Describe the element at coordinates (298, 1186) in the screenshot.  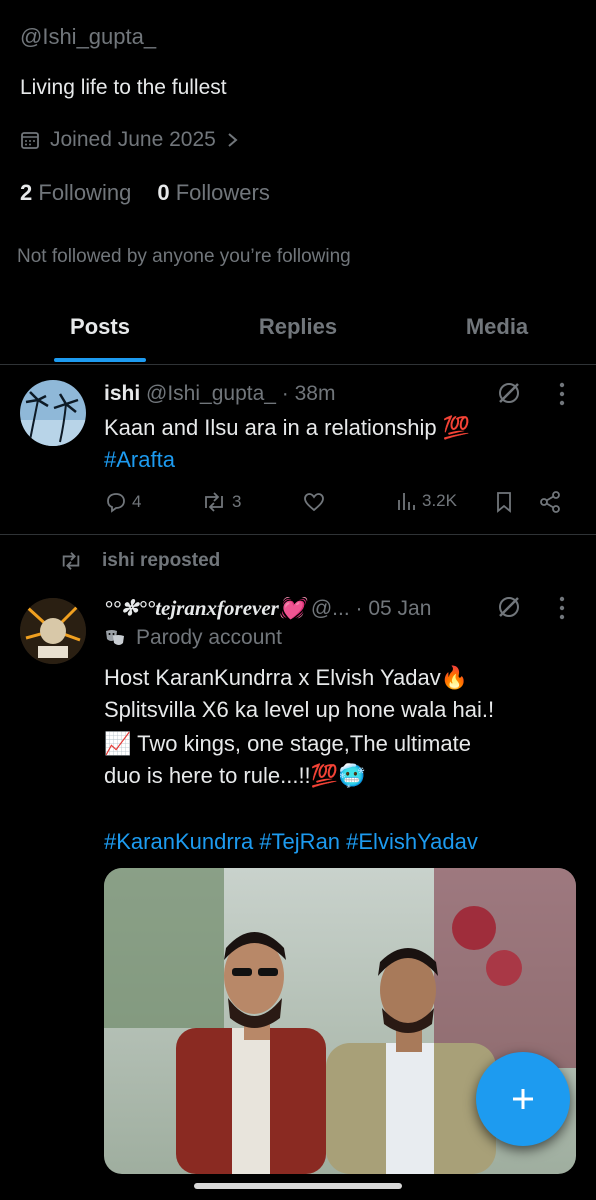
I see `home-indicator` at that location.